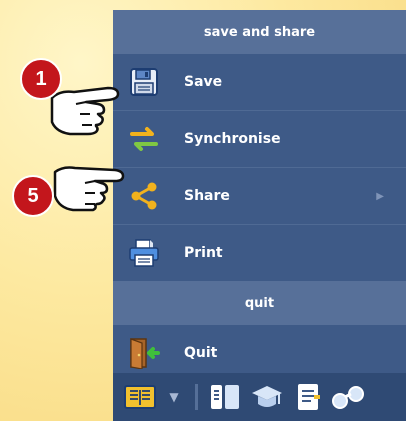 This screenshot has width=406, height=421. I want to click on bottom-toolbar: ▼, so click(259, 397).